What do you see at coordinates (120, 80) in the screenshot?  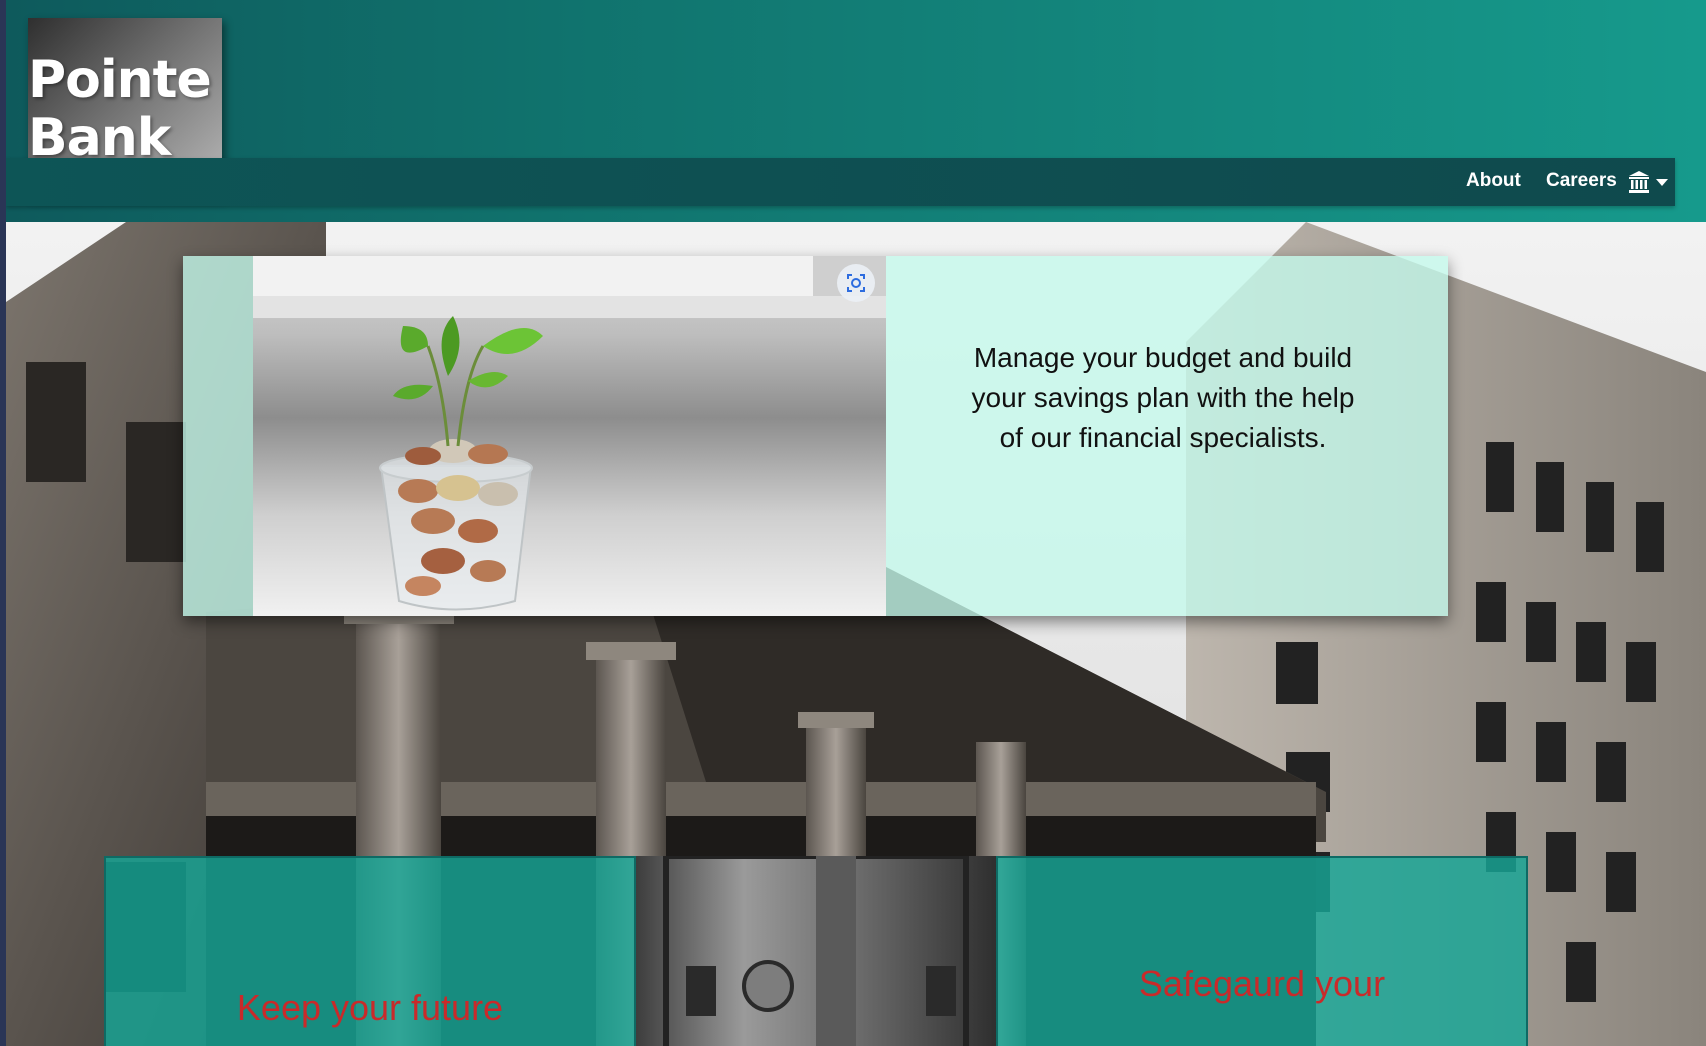 I see `logo-line-1: Pointe` at bounding box center [120, 80].